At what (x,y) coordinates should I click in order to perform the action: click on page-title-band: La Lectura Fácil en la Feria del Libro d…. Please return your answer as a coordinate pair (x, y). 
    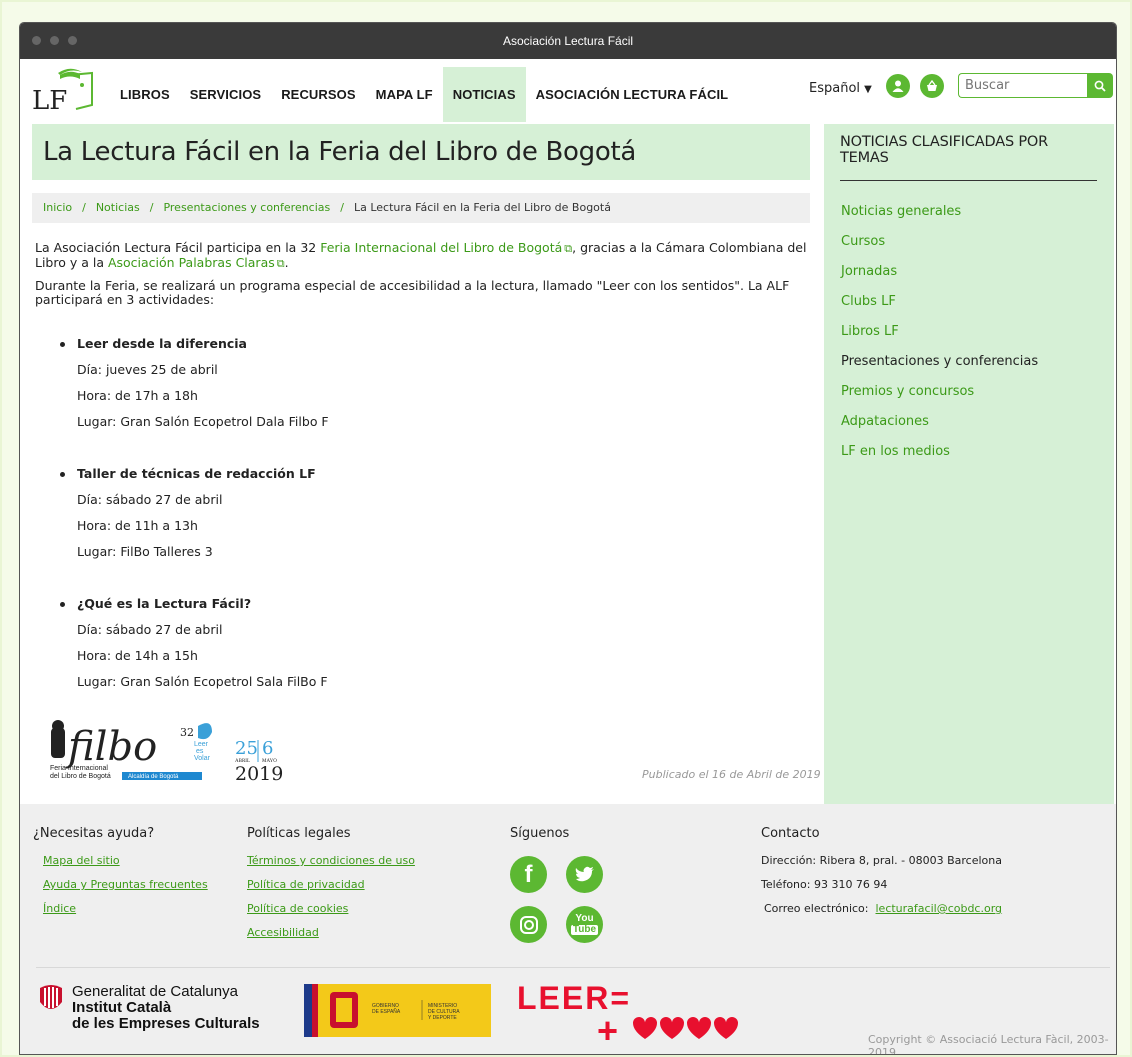
    Looking at the image, I should click on (421, 152).